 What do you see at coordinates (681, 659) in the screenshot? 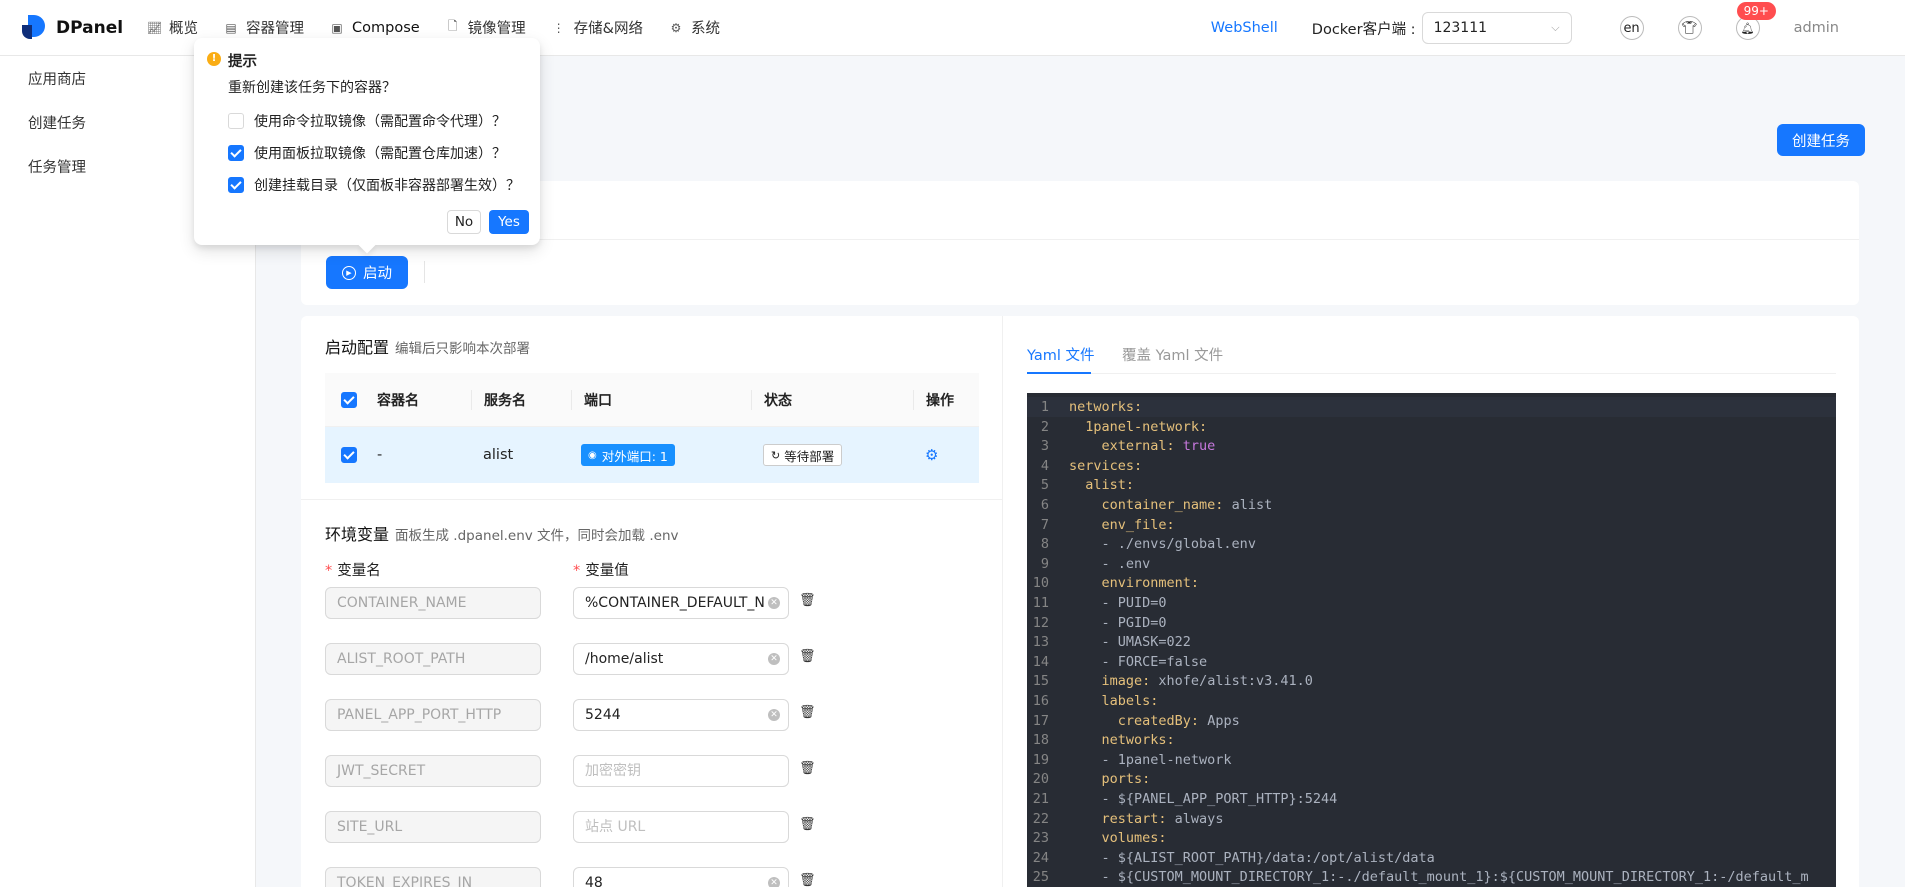
I see `env-value-field: /home/alist ✕` at bounding box center [681, 659].